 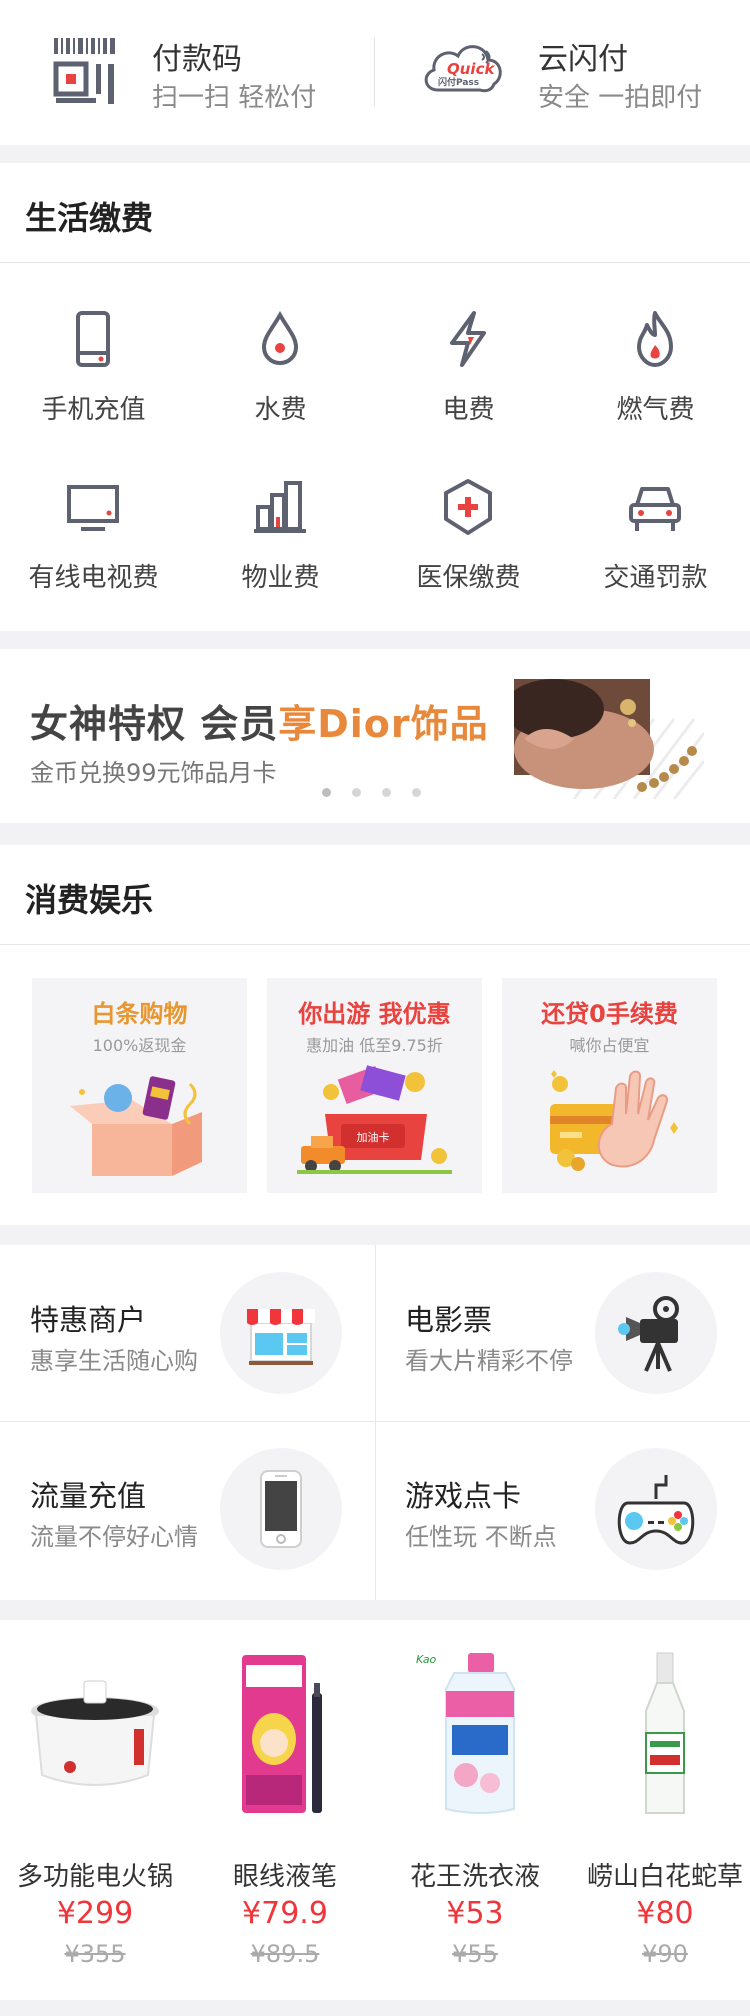 What do you see at coordinates (620, 98) in the screenshot?
I see `quickpass-subtitle: 安全 一拍即付` at bounding box center [620, 98].